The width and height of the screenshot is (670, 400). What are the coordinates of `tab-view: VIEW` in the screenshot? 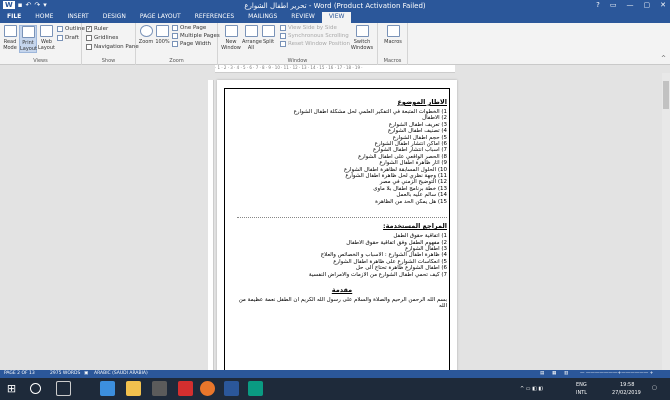 It's located at (336, 17).